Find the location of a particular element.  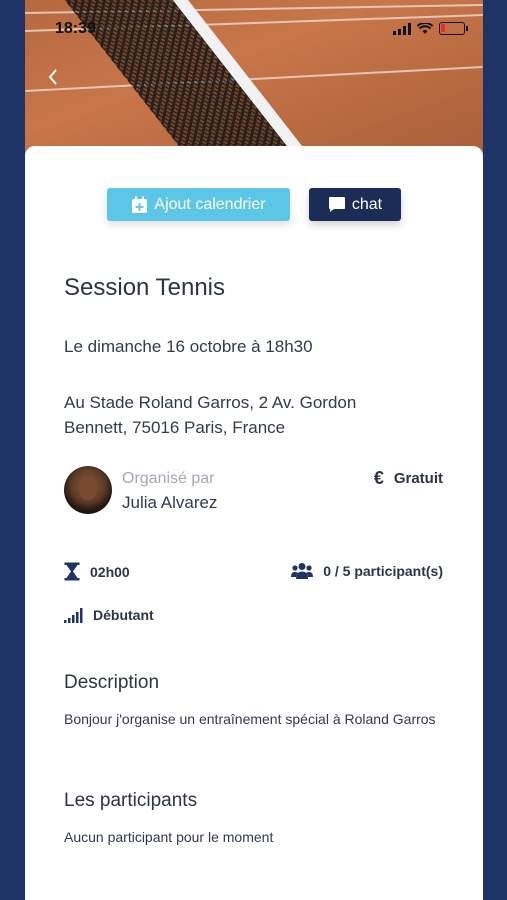

add-calendar-button: Ajout calendrier is located at coordinates (198, 204).